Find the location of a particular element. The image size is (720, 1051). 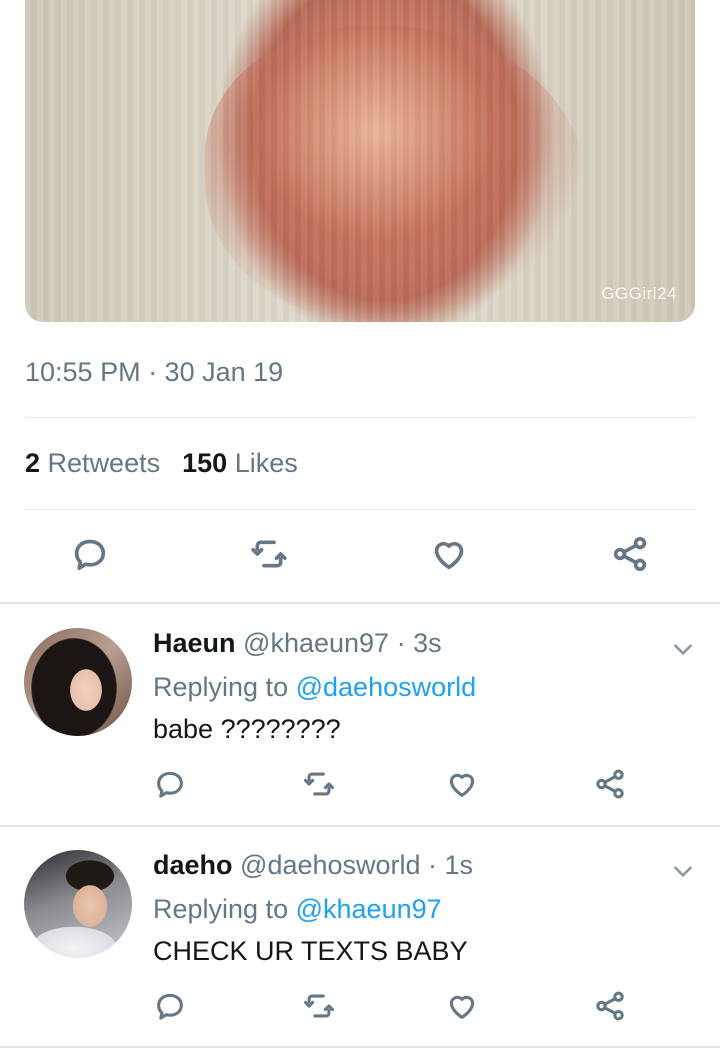

handle-and-time: @khaeun97 · 3s is located at coordinates (342, 643).